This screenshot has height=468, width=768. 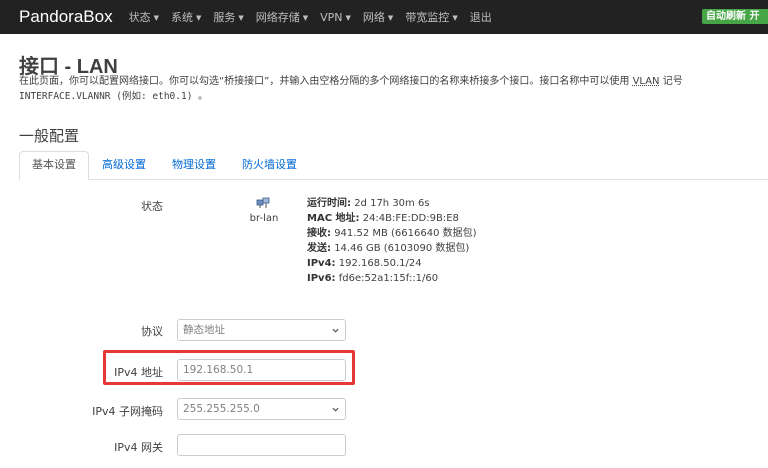 What do you see at coordinates (204, 330) in the screenshot?
I see `protocol-selected-value: 静态地址` at bounding box center [204, 330].